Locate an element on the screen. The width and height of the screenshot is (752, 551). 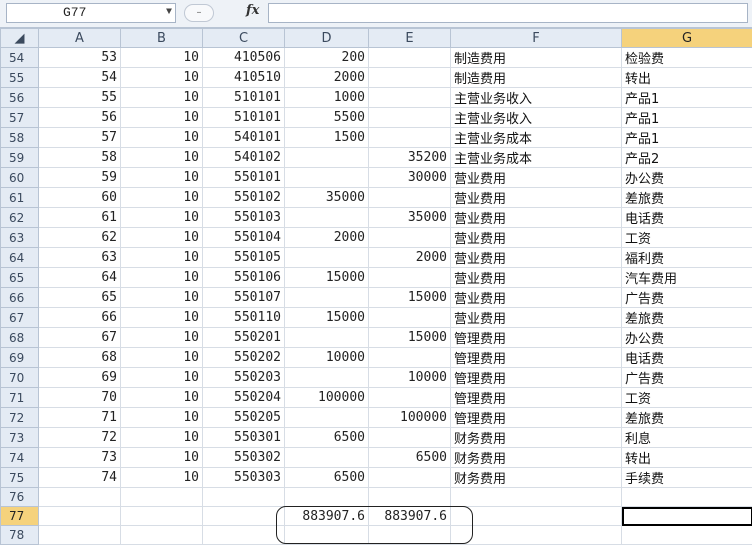
cell-g: 福利费 is located at coordinates (686, 257).